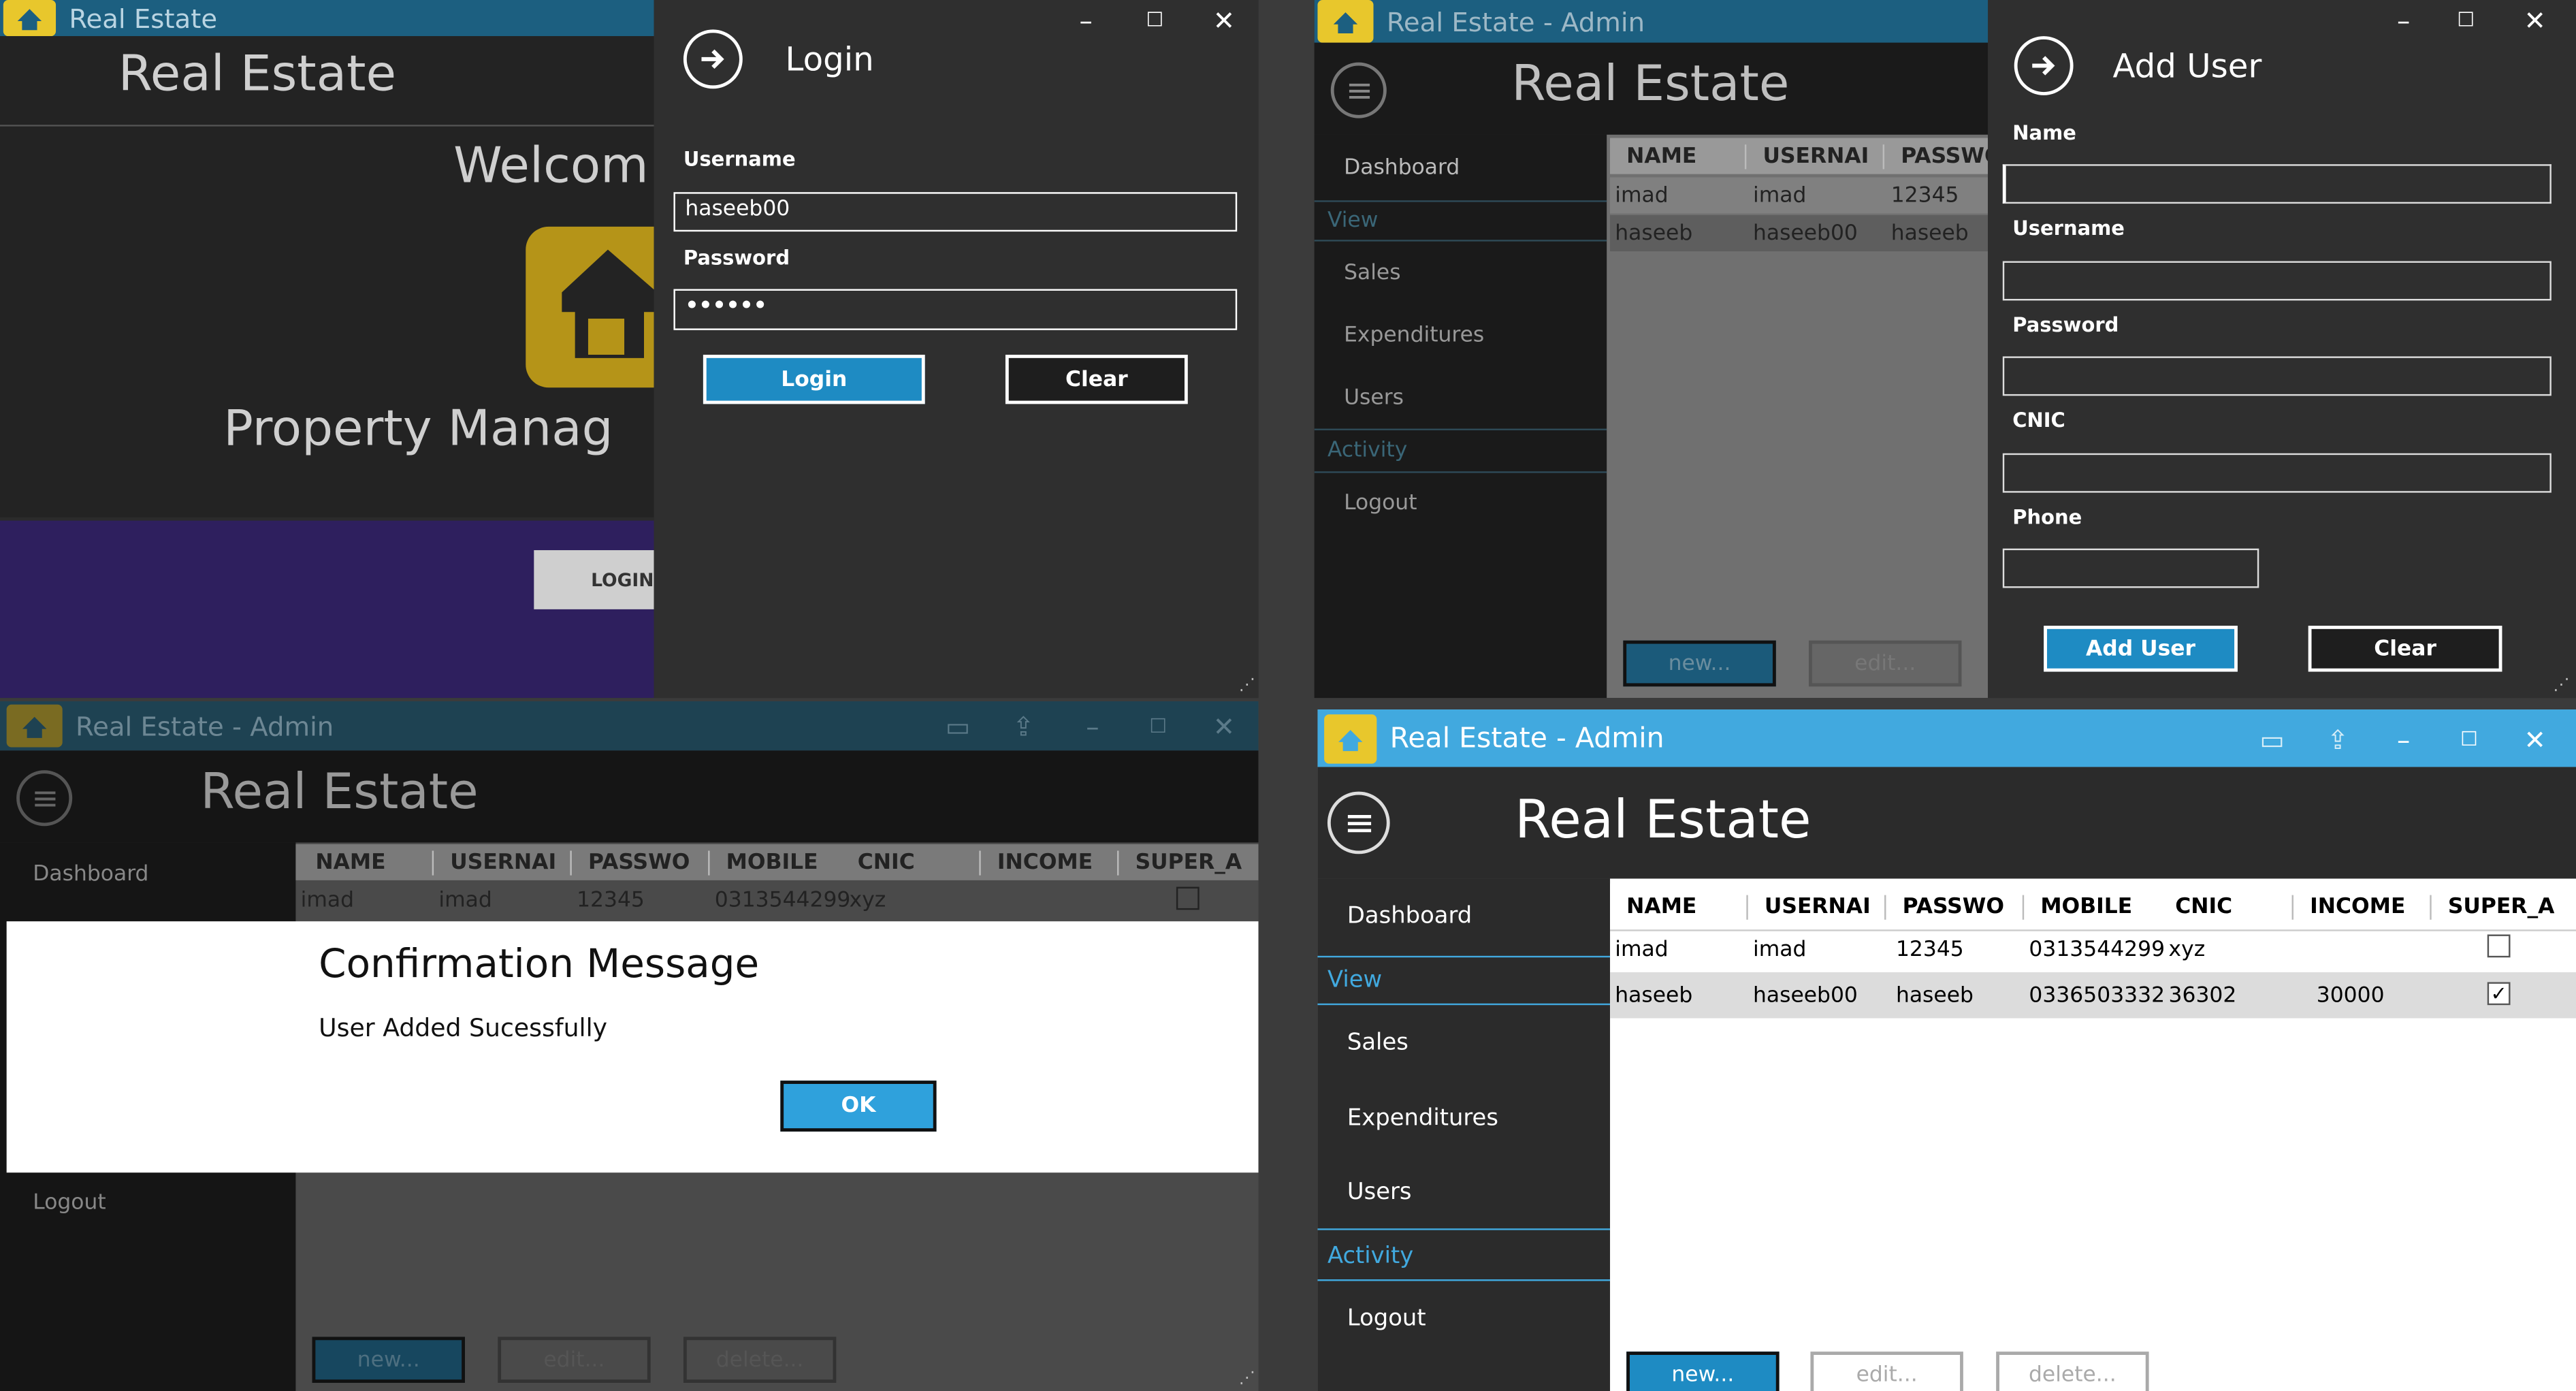  Describe the element at coordinates (2276, 184) in the screenshot. I see `name-field` at that location.